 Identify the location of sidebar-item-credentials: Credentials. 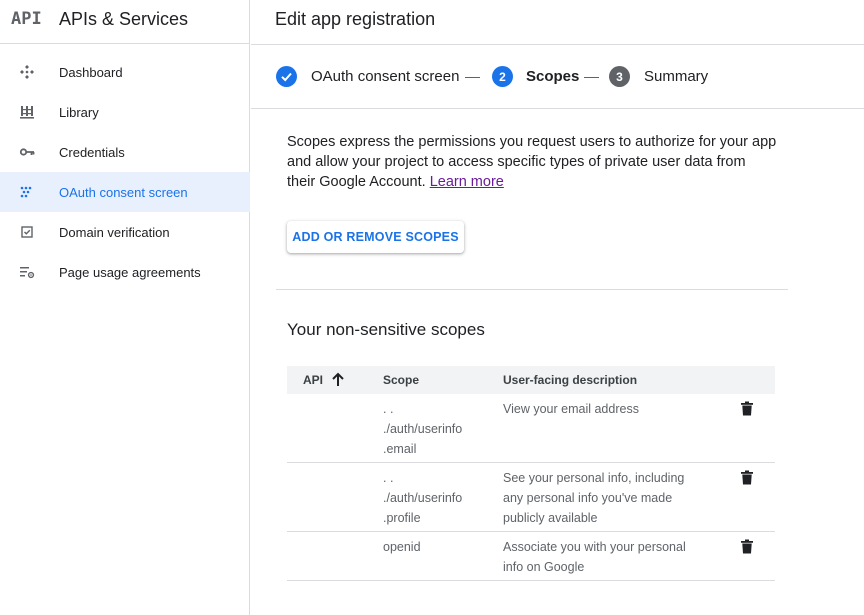
(125, 152).